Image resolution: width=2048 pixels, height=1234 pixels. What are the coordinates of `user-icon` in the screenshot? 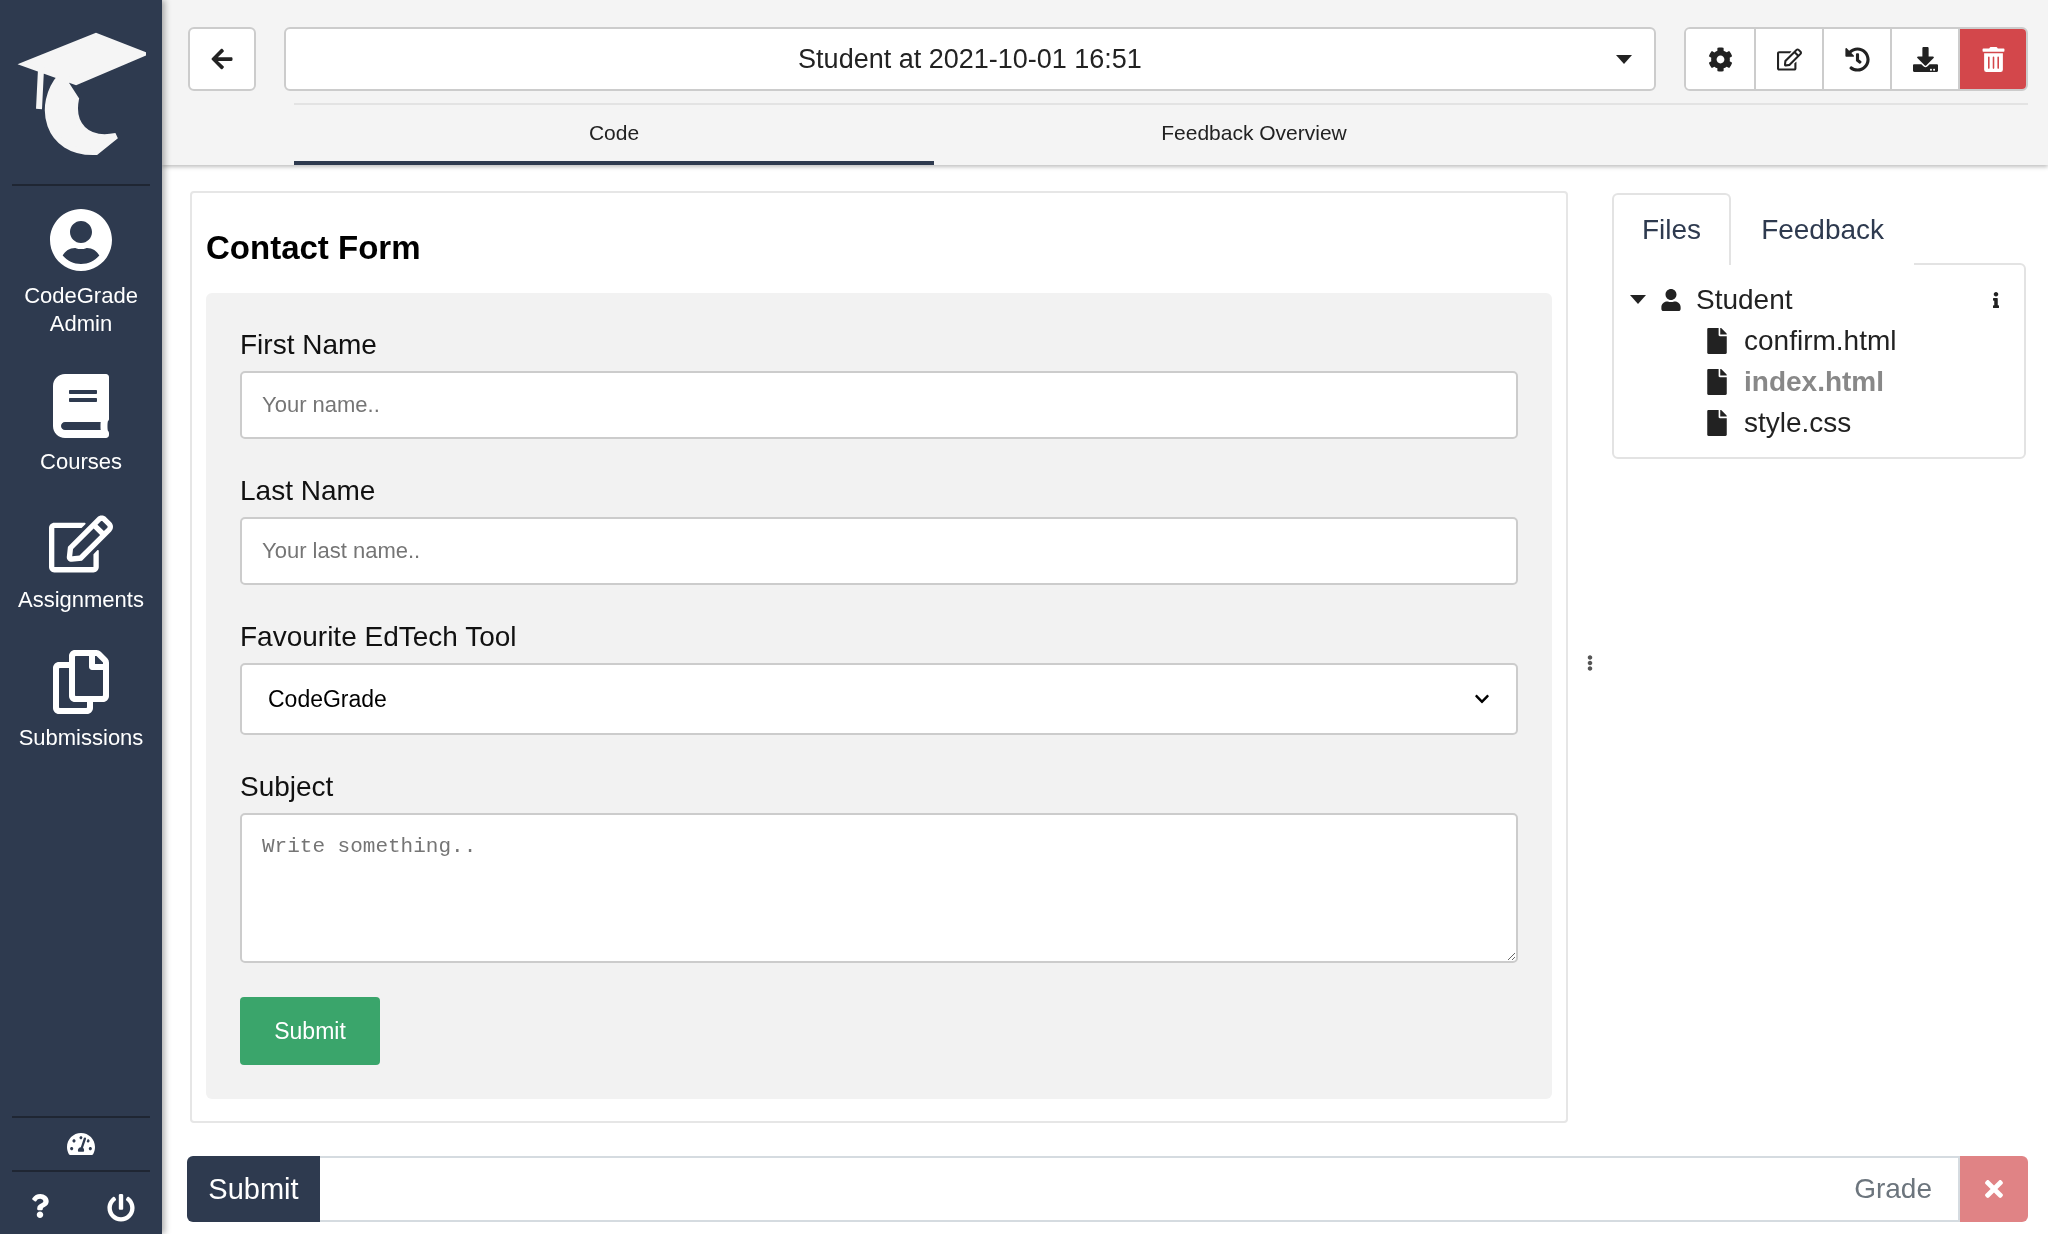 It's located at (1671, 299).